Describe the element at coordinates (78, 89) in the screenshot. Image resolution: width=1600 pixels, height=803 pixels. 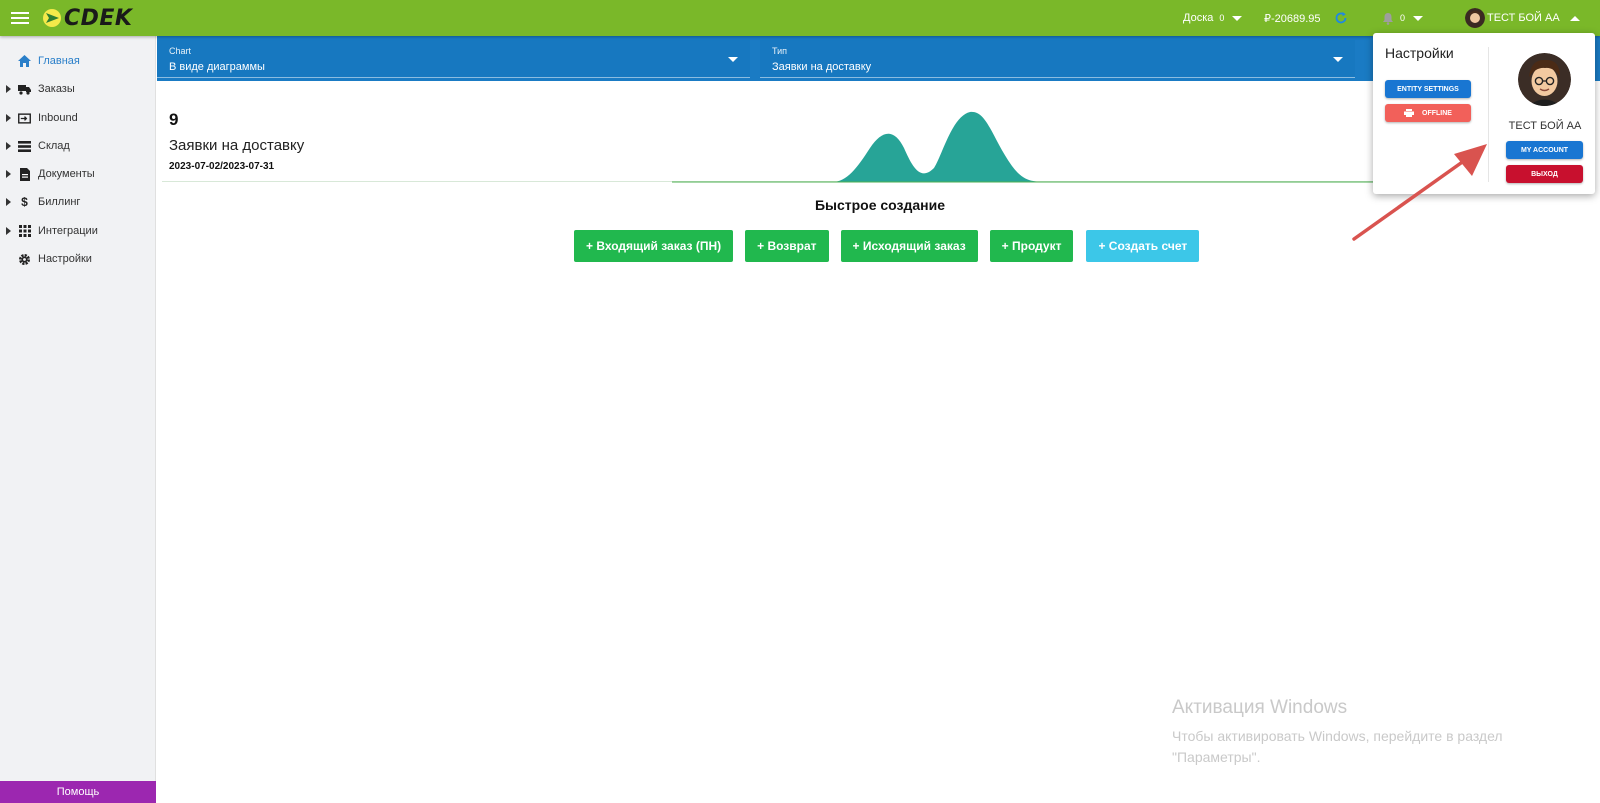
I see `sidebar-item-orders: Заказы` at that location.